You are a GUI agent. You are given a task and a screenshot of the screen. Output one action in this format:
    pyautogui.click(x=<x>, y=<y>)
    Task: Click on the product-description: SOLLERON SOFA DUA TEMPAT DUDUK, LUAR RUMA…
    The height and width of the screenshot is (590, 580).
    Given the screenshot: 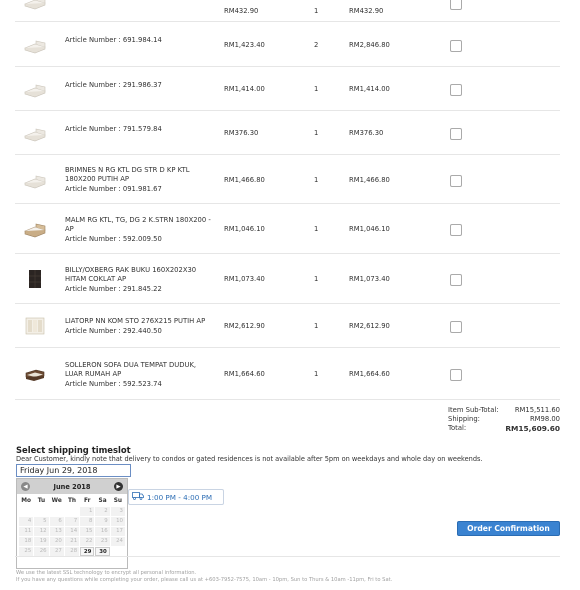 What is the action you would take?
    pyautogui.click(x=142, y=375)
    